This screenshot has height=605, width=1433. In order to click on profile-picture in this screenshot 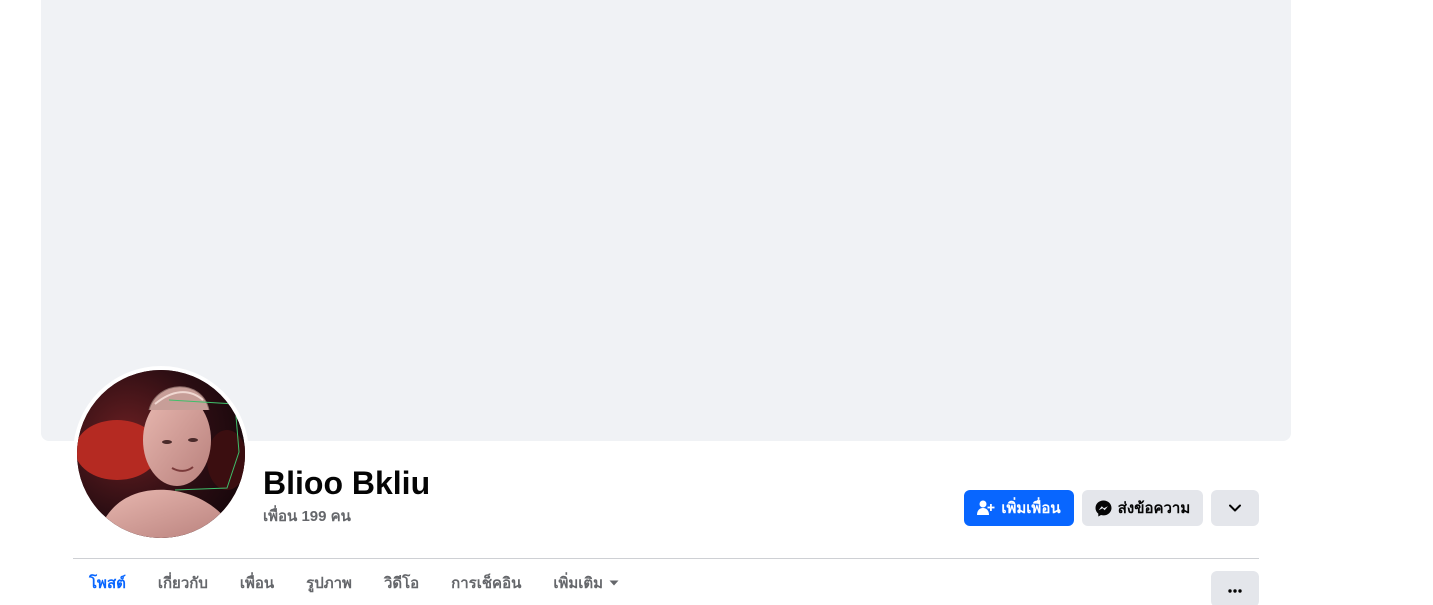, I will do `click(161, 454)`.